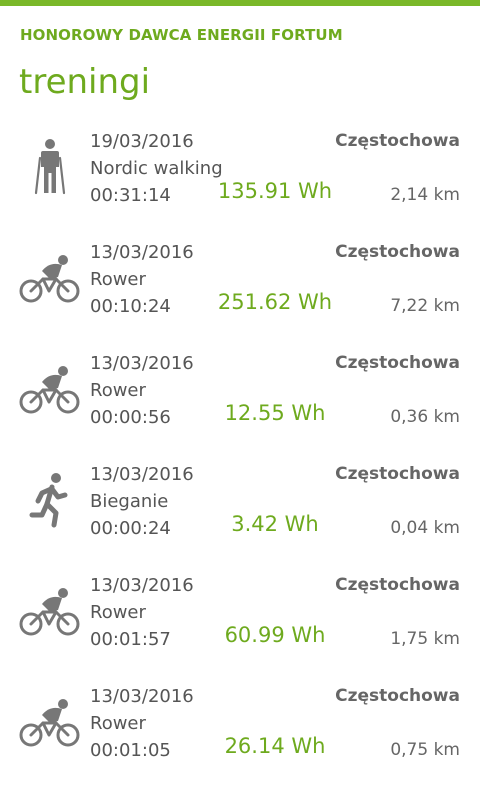  What do you see at coordinates (130, 195) in the screenshot?
I see `training-duration: 00:31:14` at bounding box center [130, 195].